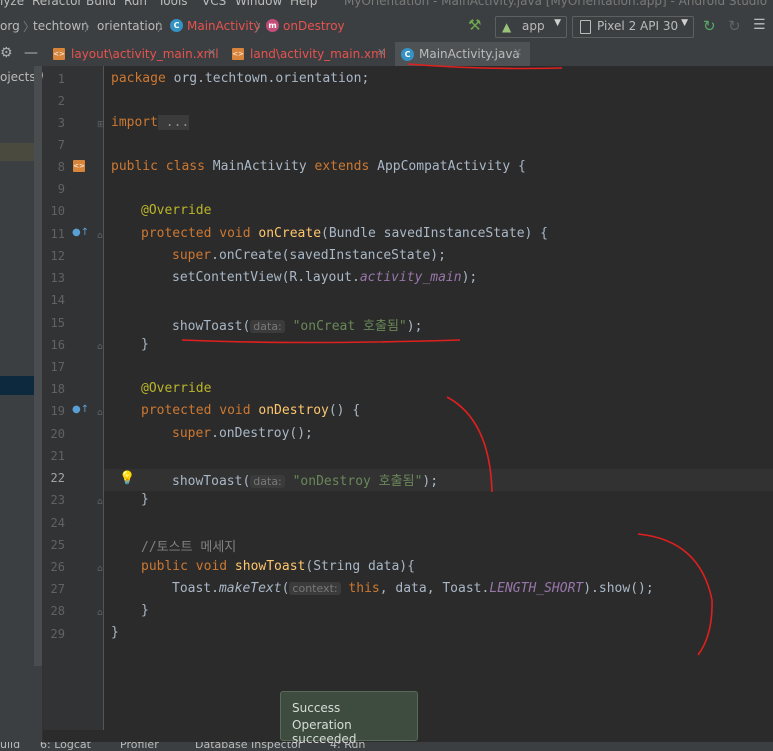 This screenshot has width=773, height=751. I want to click on tool-database-inspector: Database Inspector, so click(248, 746).